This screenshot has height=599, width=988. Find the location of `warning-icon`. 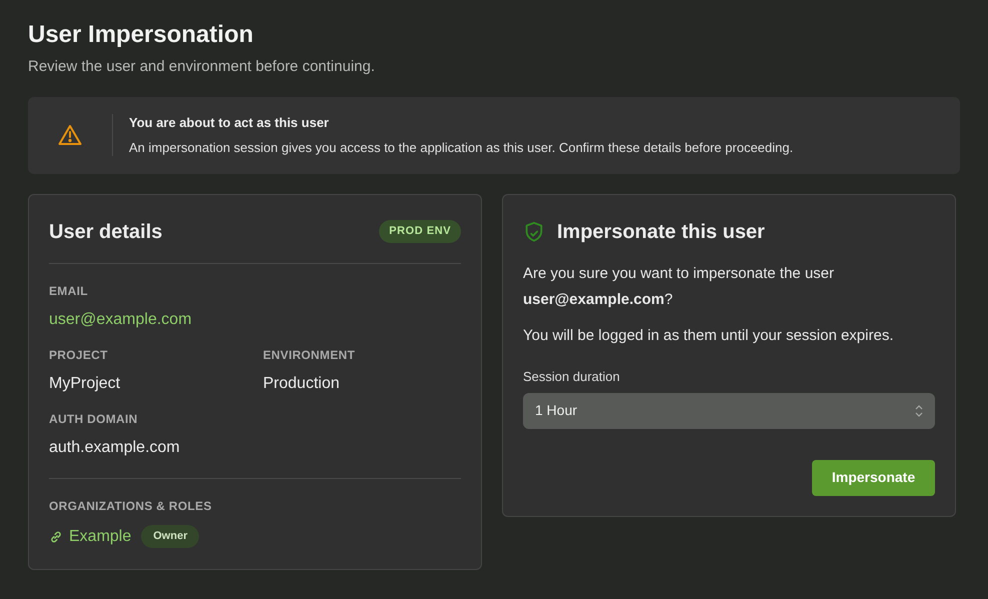

warning-icon is located at coordinates (70, 135).